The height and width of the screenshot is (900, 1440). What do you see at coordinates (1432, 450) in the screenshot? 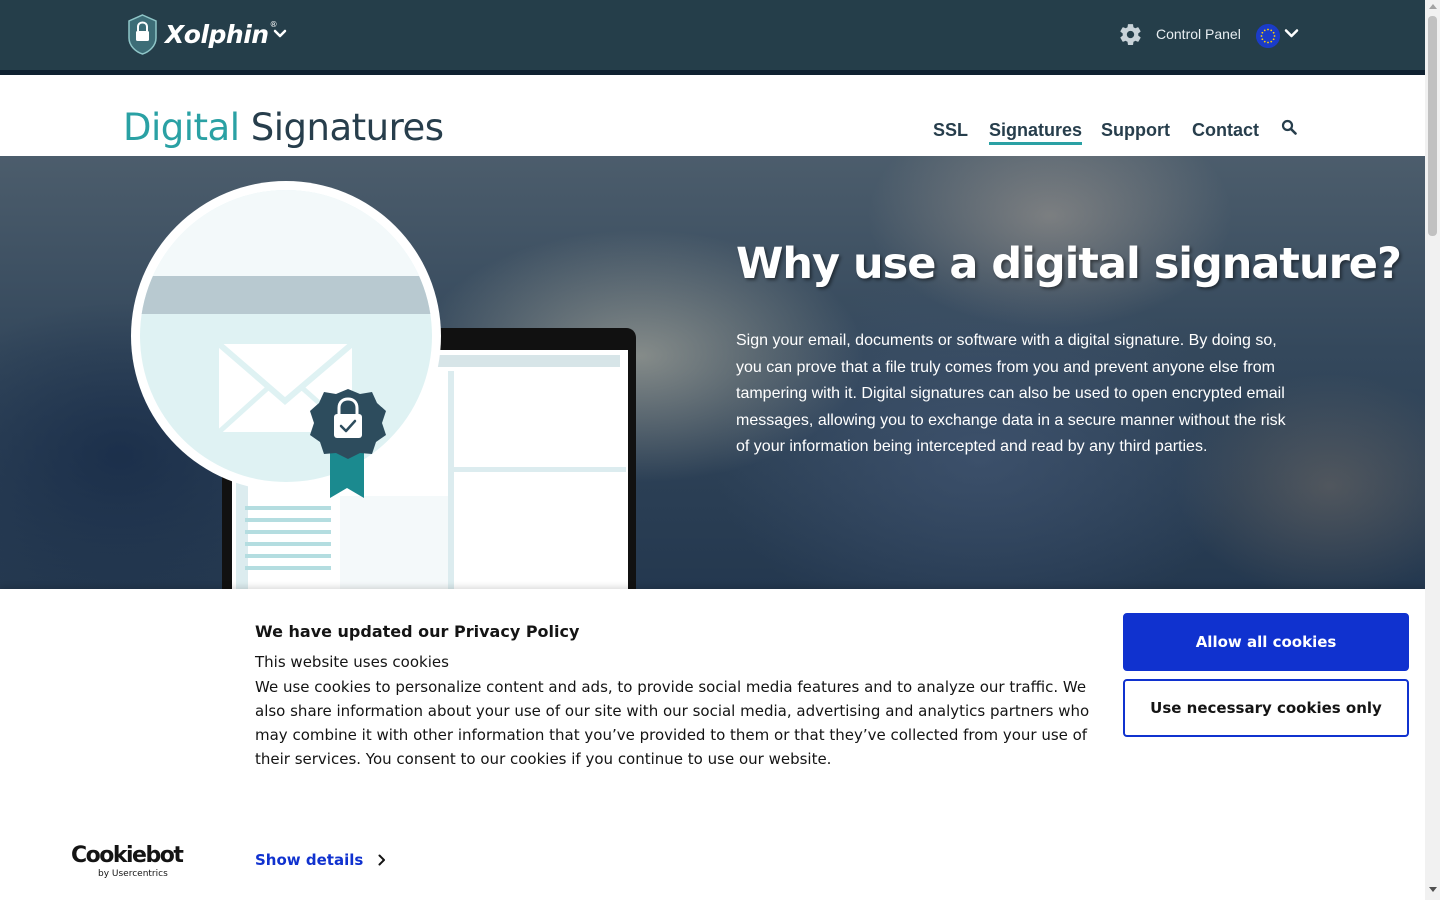
I see `page-scrollbar` at bounding box center [1432, 450].